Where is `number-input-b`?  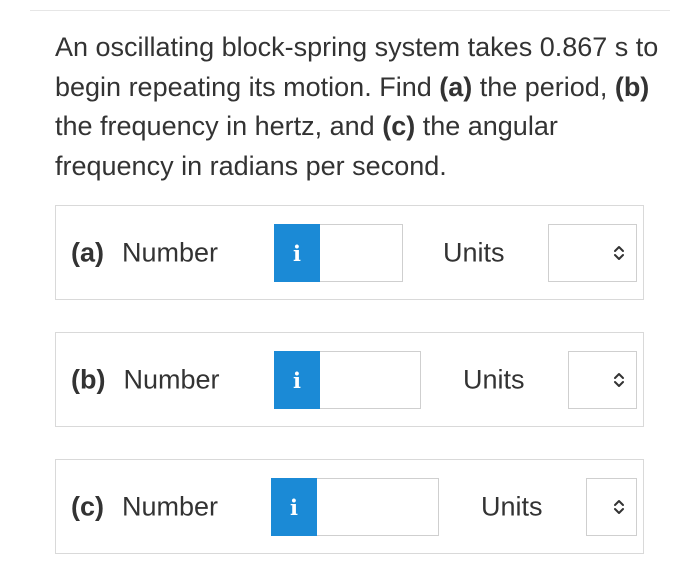
number-input-b is located at coordinates (370, 380).